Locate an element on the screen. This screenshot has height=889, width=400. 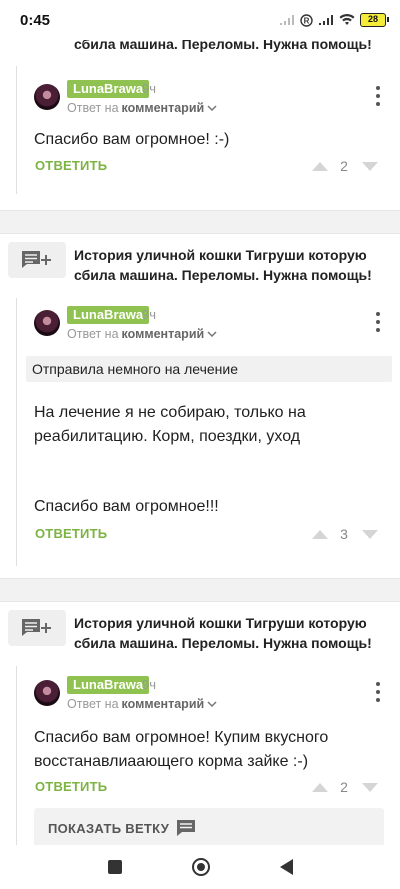
home-icon is located at coordinates (200, 867).